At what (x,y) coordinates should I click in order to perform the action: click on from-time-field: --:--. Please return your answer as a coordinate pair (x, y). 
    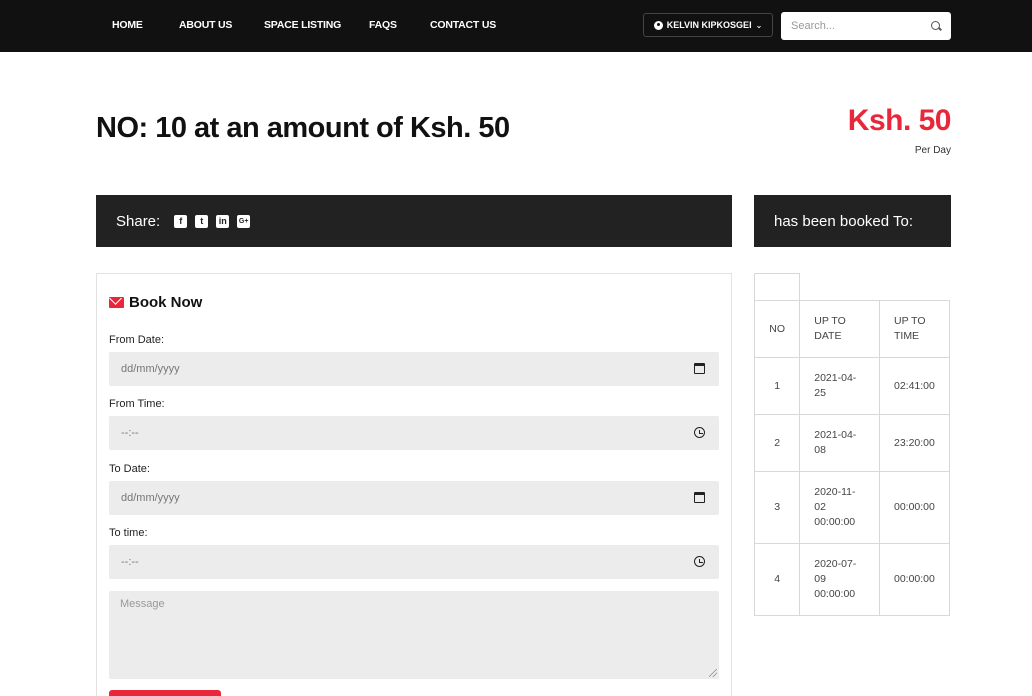
    Looking at the image, I should click on (414, 433).